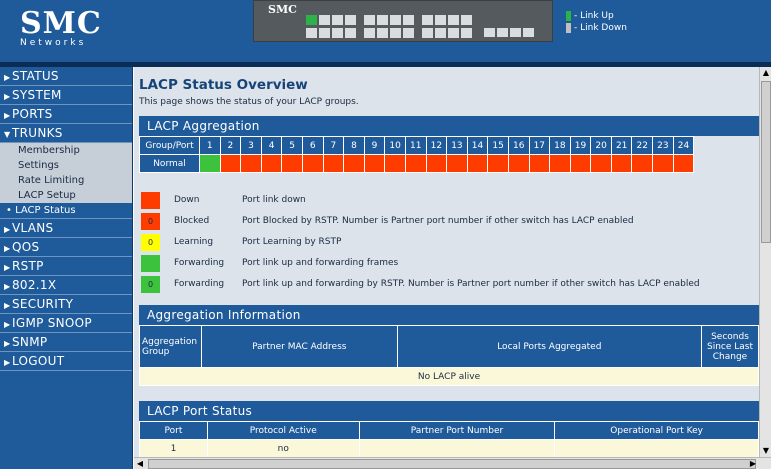 The width and height of the screenshot is (771, 470). I want to click on sidebar-item-label: SECURITY, so click(43, 304).